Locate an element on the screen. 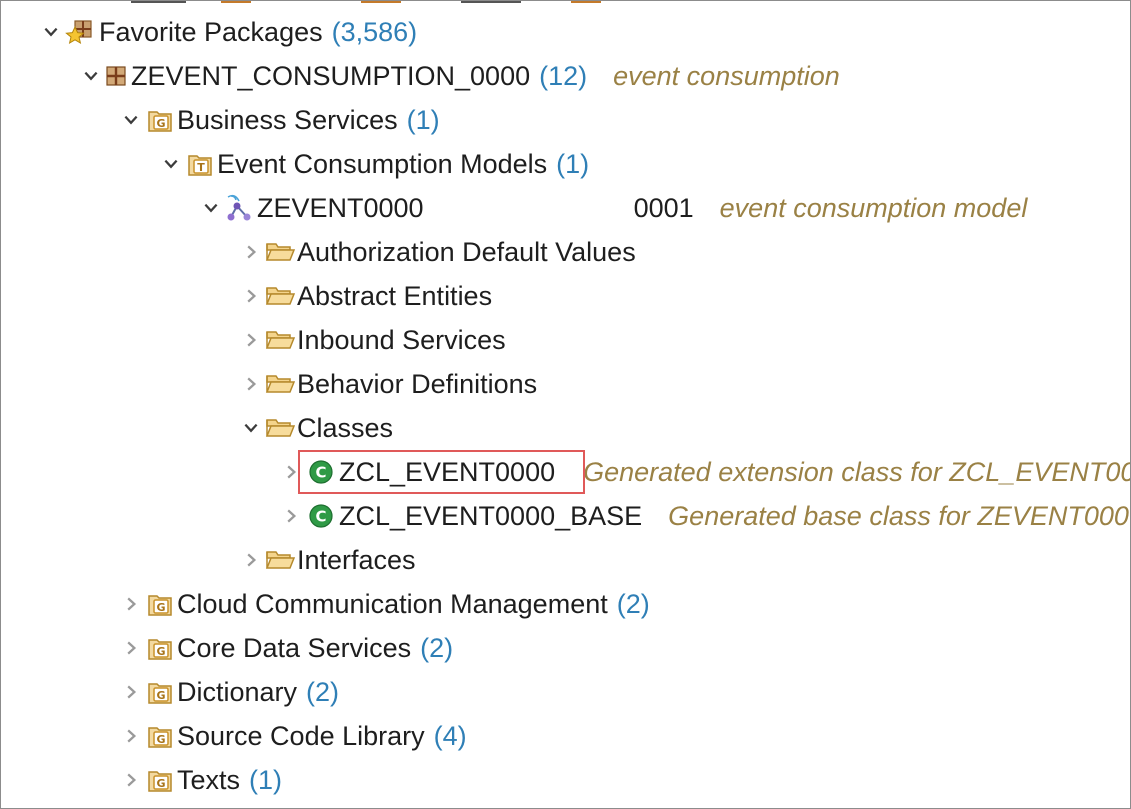 The height and width of the screenshot is (809, 1131). model-version: 0001 is located at coordinates (663, 207).